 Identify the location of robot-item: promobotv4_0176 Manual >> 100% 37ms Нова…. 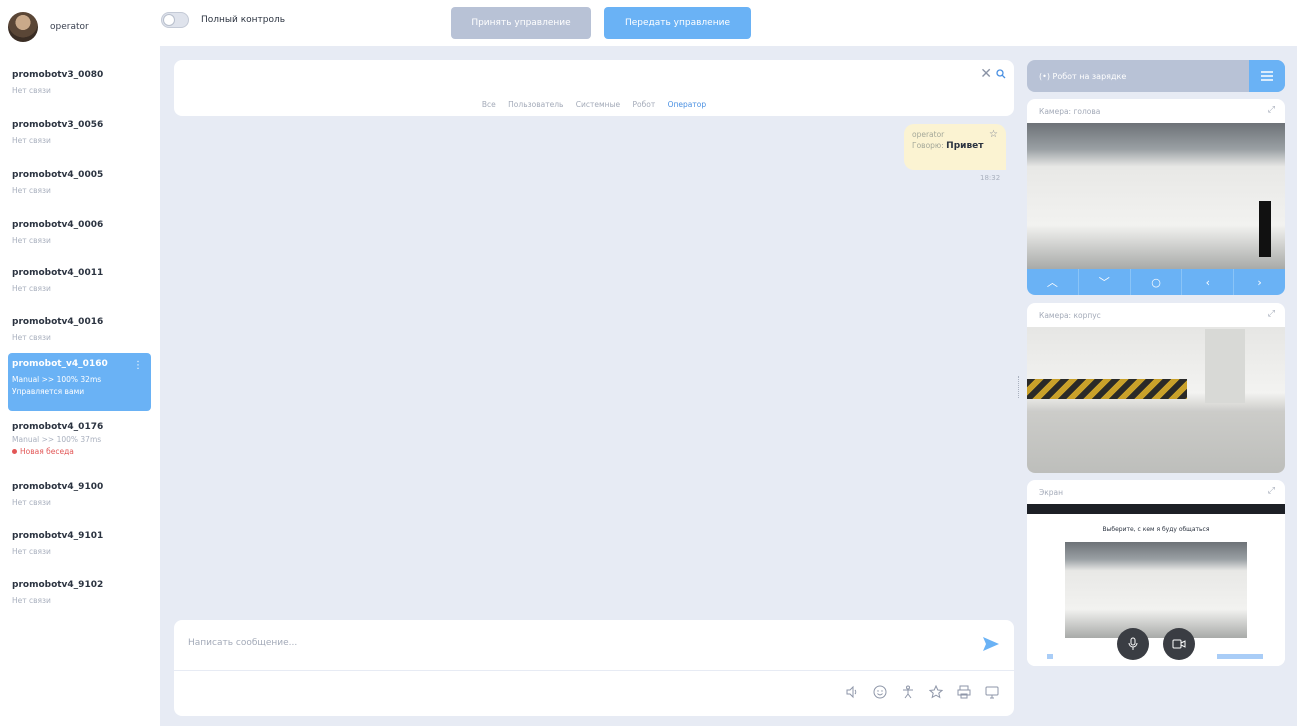
(79, 439).